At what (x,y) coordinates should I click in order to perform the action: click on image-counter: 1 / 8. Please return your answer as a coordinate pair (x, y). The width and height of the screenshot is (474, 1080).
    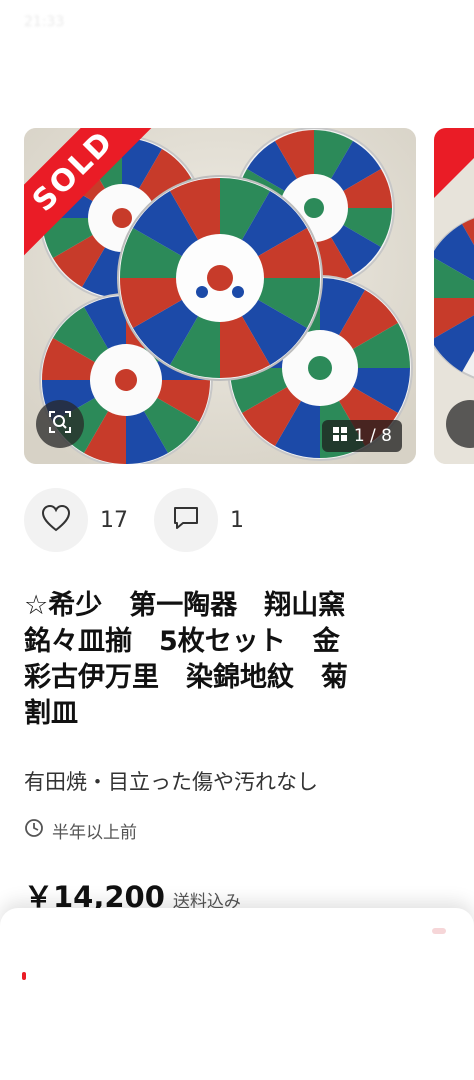
    Looking at the image, I should click on (361, 436).